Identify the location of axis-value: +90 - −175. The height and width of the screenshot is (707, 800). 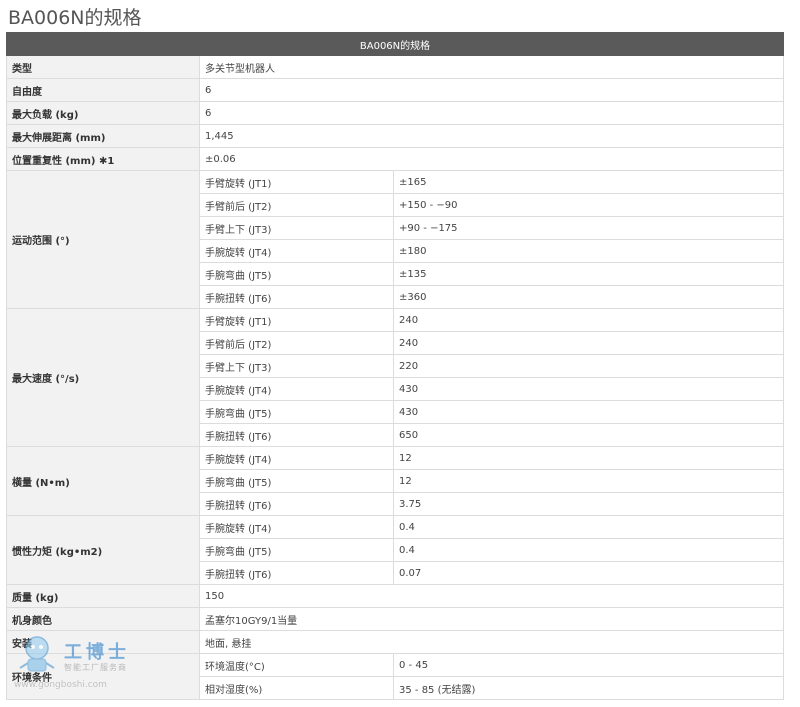
(588, 228).